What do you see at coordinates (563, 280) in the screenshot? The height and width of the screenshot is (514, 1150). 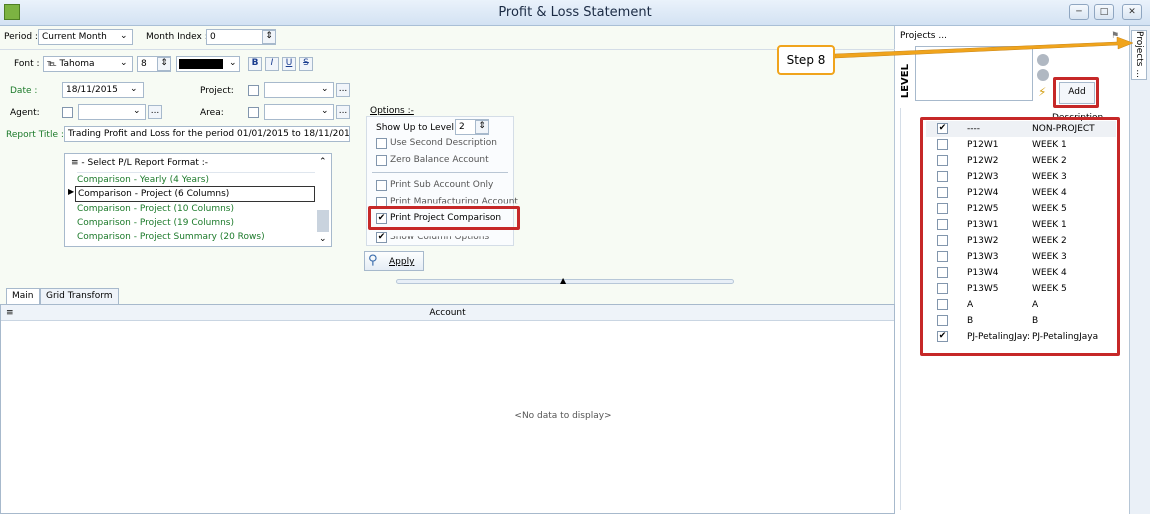 I see `chevron-up-icon: ▲` at bounding box center [563, 280].